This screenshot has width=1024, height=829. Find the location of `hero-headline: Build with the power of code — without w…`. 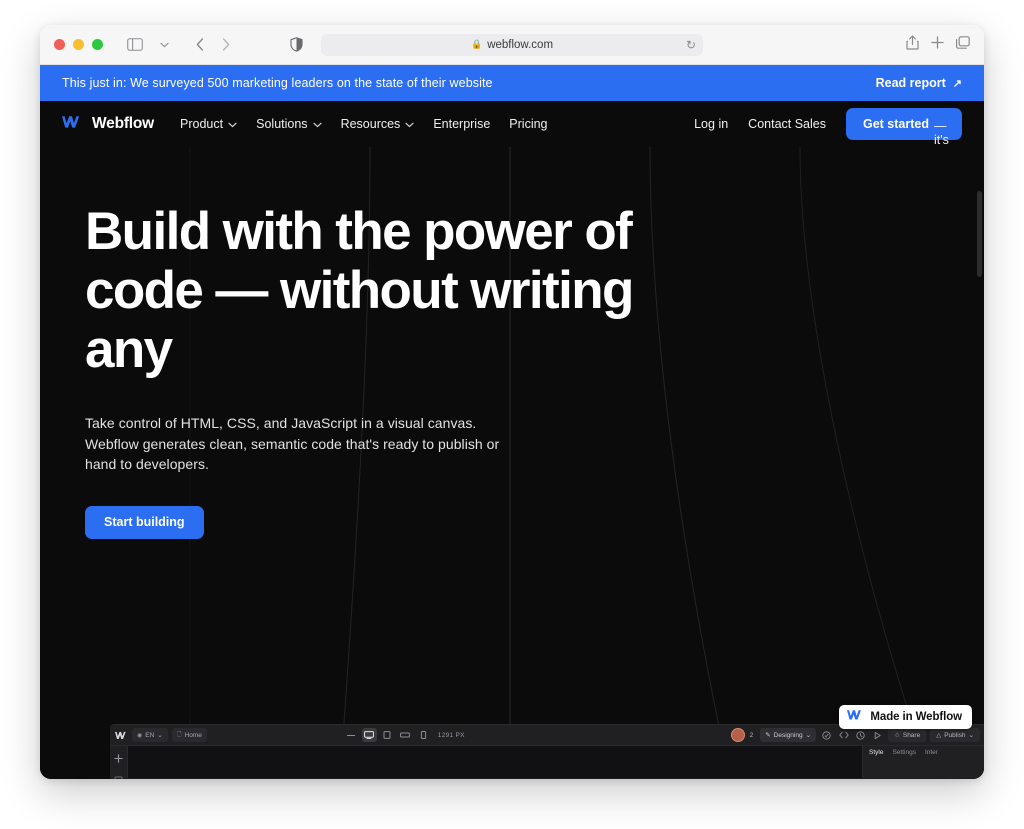

hero-headline: Build with the power of code — without w… is located at coordinates (359, 290).